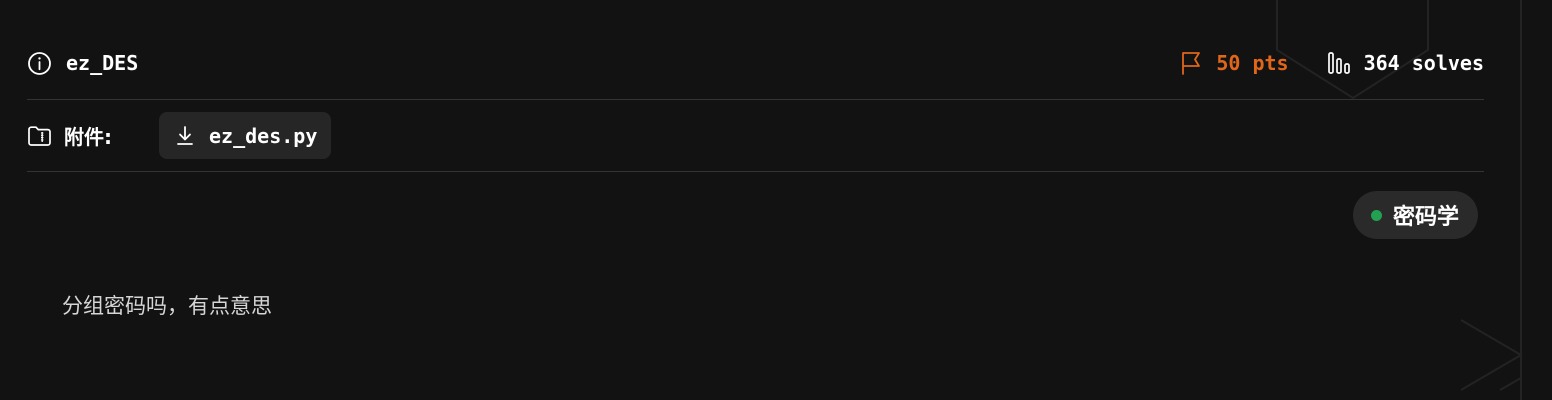 The width and height of the screenshot is (1552, 400). Describe the element at coordinates (39, 63) in the screenshot. I see `info-circle-icon` at that location.